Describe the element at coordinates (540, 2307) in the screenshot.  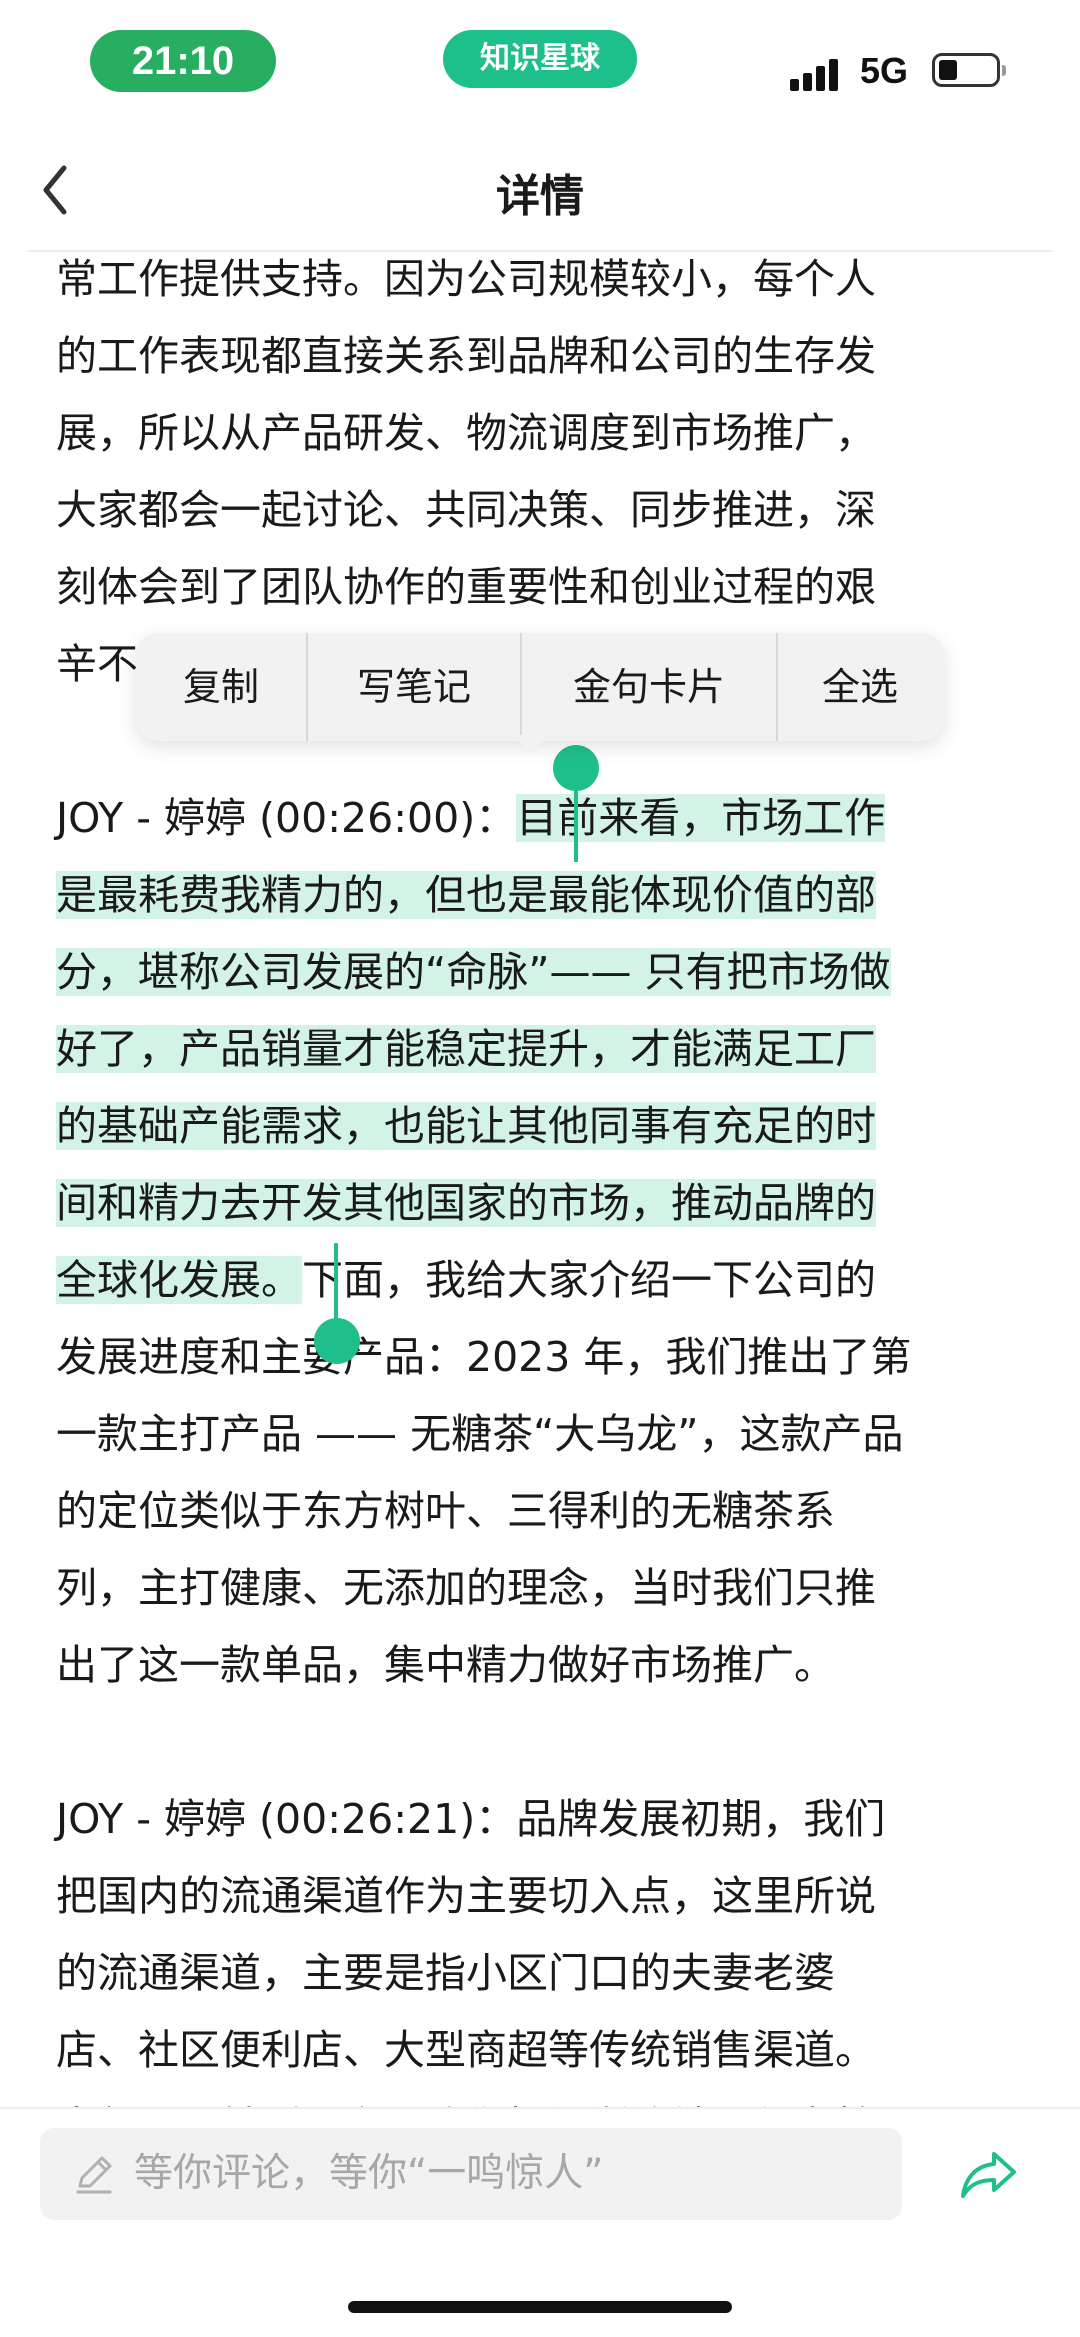
I see `home-indicator` at that location.